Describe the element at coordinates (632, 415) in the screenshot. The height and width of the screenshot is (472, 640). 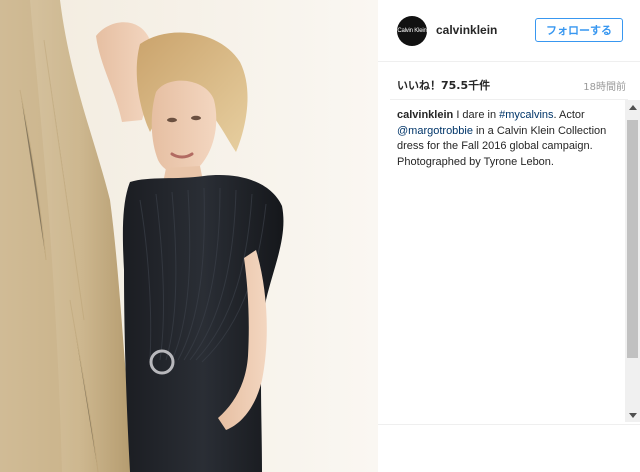
I see `scroll-down-arrow` at that location.